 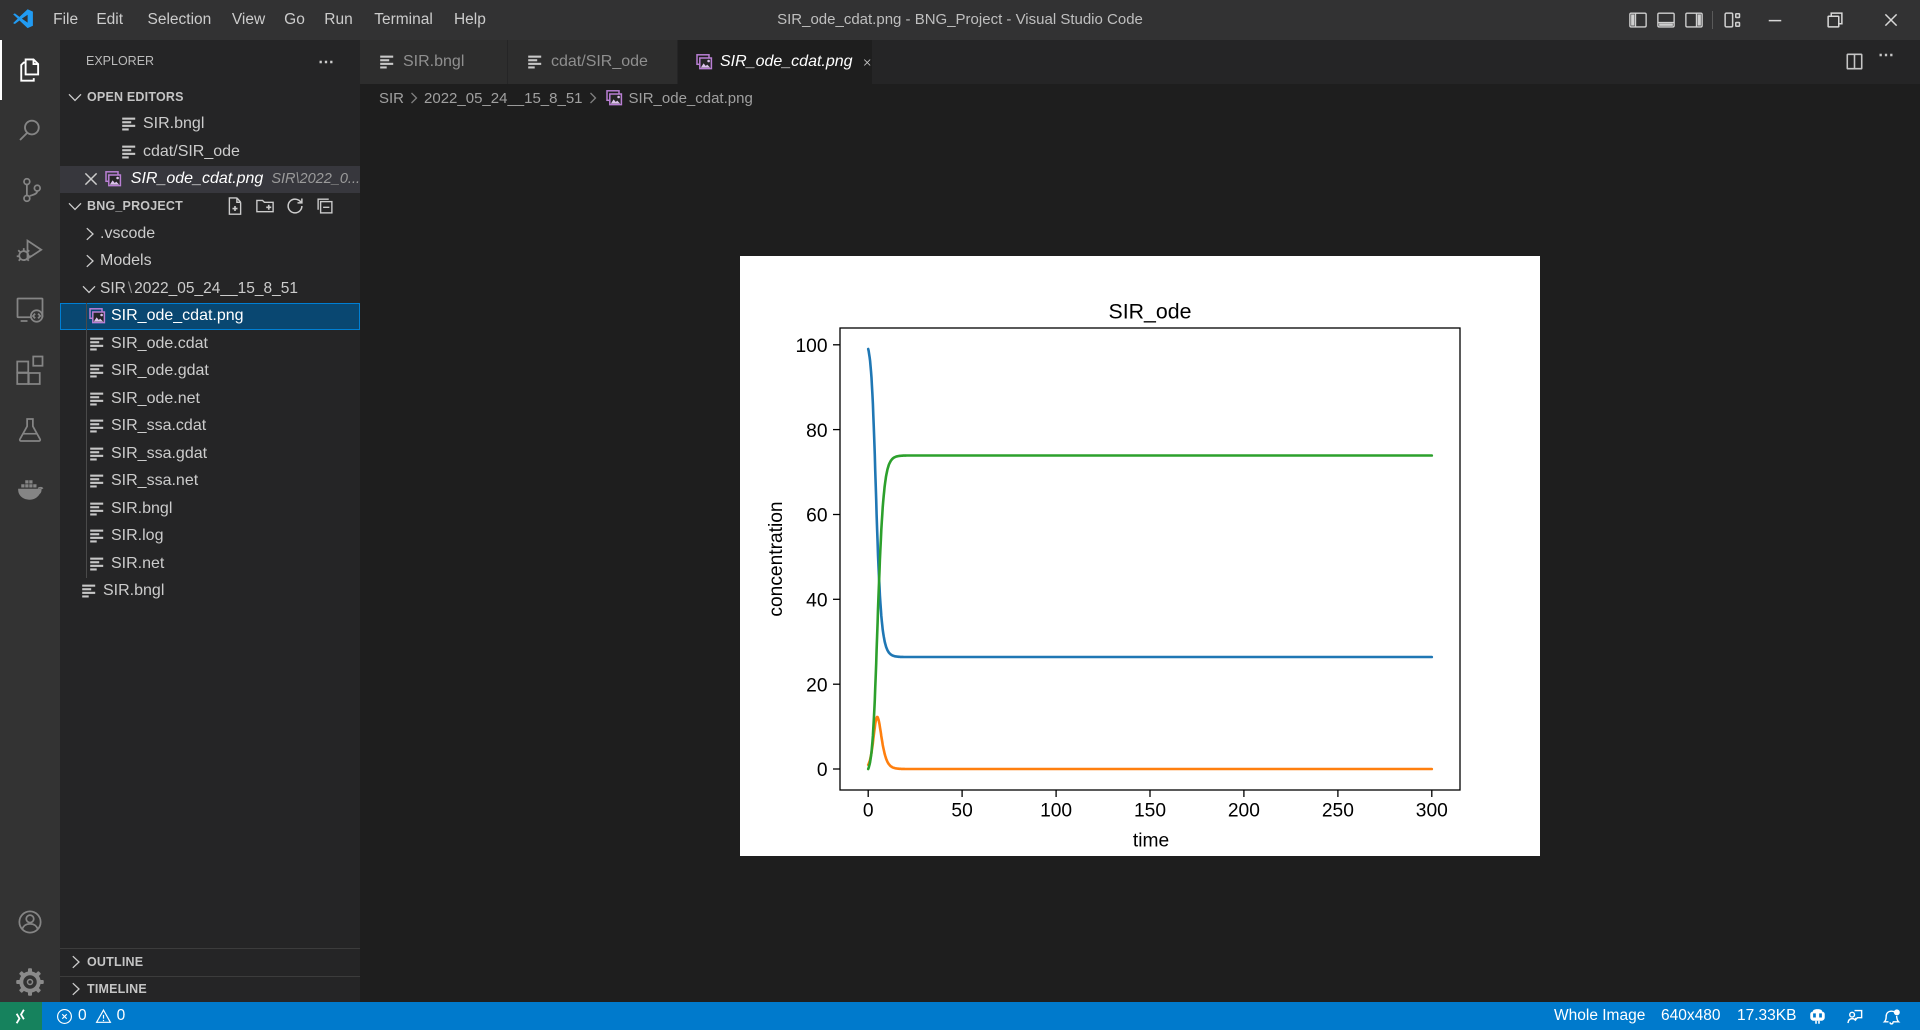 What do you see at coordinates (1150, 312) in the screenshot?
I see `svg-text: SIR_ode` at bounding box center [1150, 312].